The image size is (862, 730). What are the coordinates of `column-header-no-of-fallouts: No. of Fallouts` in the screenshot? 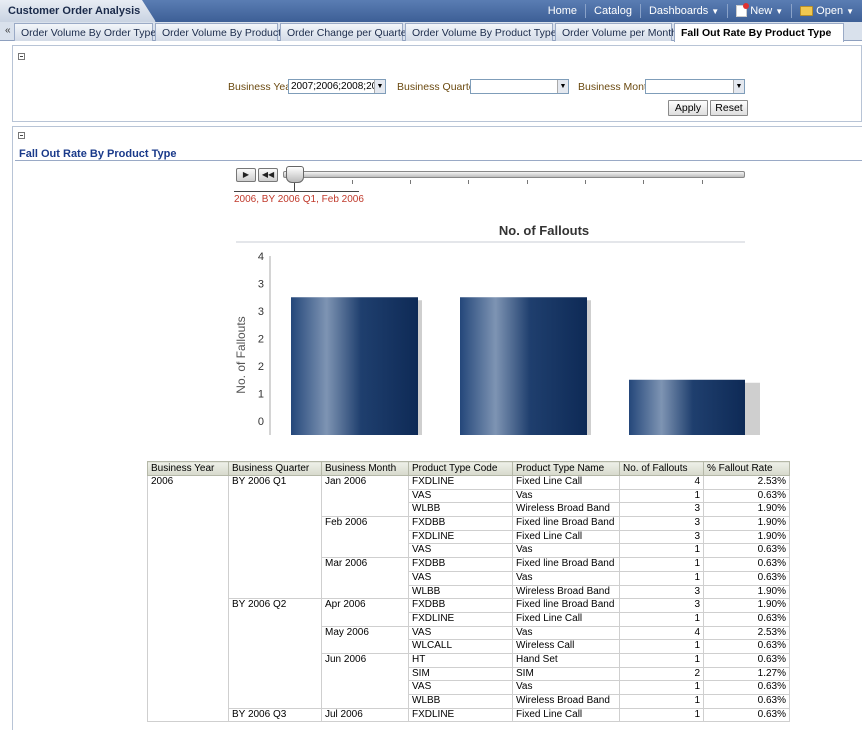 It's located at (661, 468).